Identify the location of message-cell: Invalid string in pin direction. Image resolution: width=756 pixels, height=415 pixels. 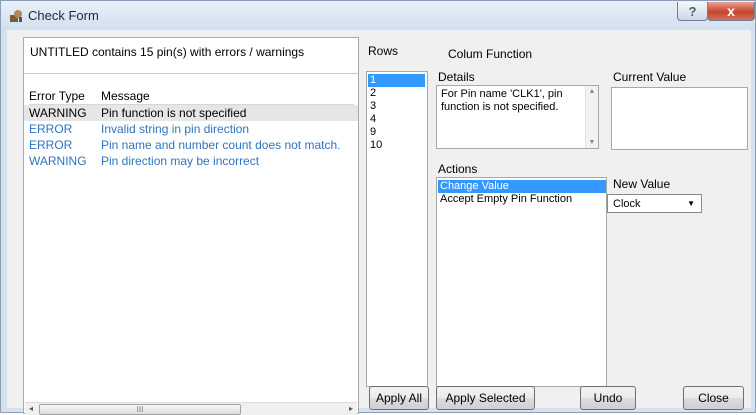
(175, 129).